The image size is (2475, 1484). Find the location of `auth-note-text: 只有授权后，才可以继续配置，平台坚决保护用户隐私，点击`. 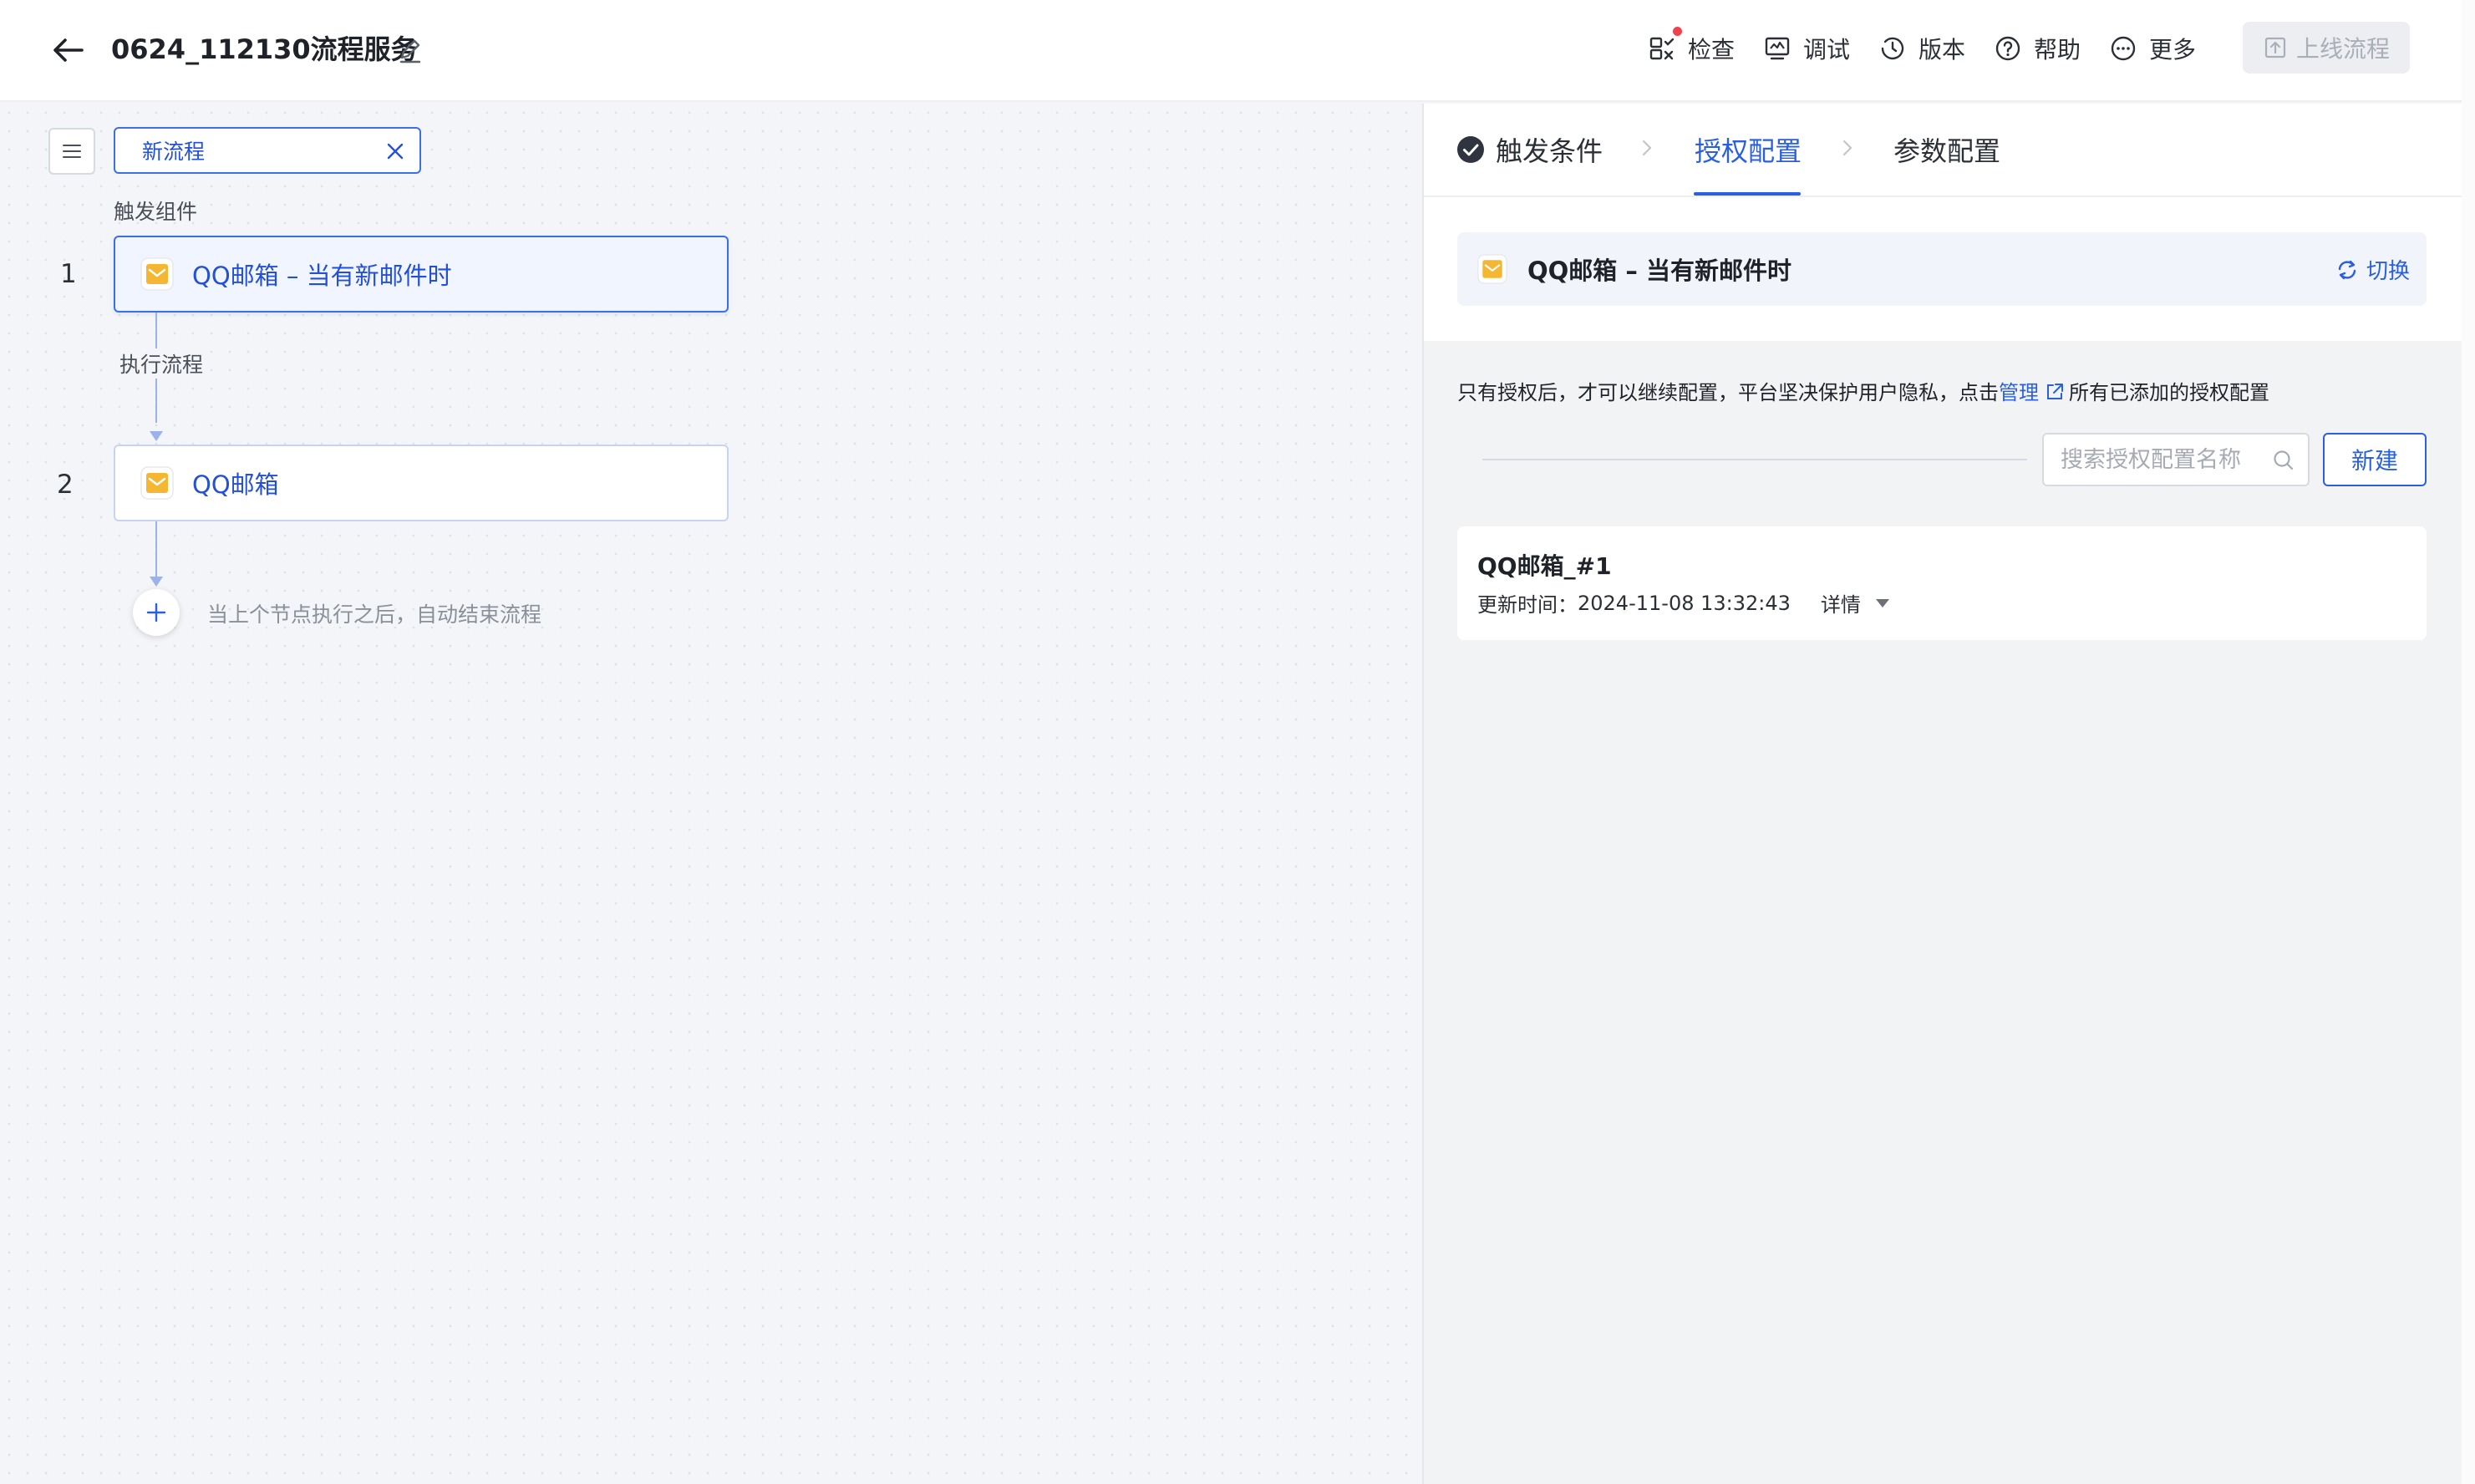

auth-note-text: 只有授权后，才可以继续配置，平台坚决保护用户隐私，点击 is located at coordinates (1728, 392).